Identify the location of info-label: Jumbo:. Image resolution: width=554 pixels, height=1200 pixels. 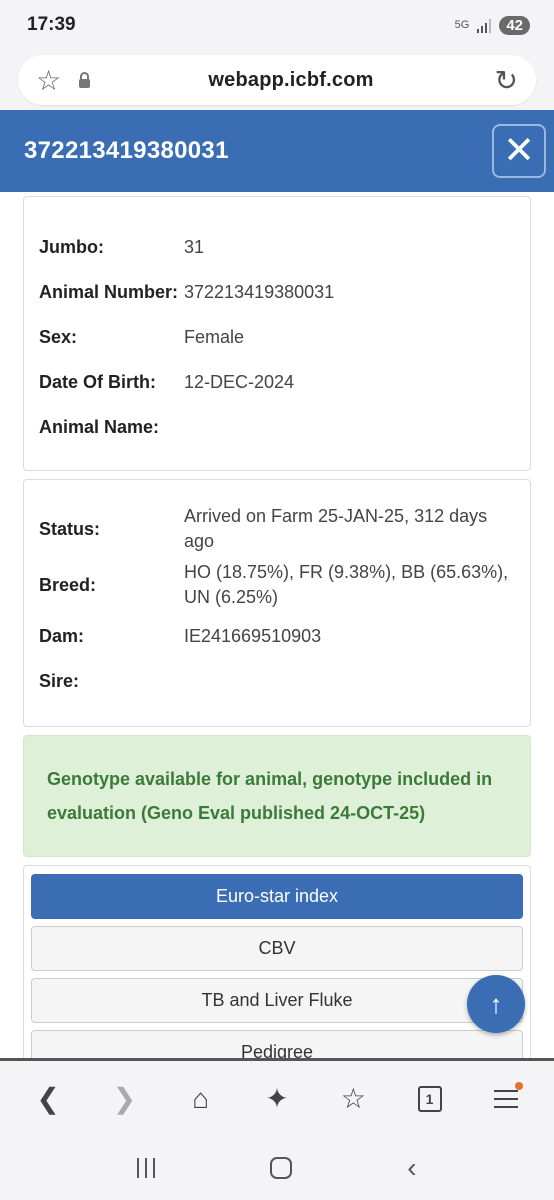
(71, 247).